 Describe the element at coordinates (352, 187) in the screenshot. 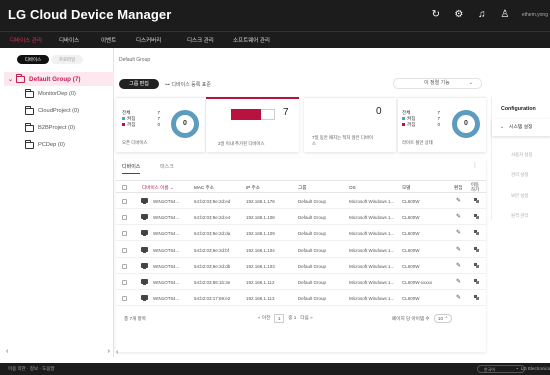

I see `col-os: OS` at that location.